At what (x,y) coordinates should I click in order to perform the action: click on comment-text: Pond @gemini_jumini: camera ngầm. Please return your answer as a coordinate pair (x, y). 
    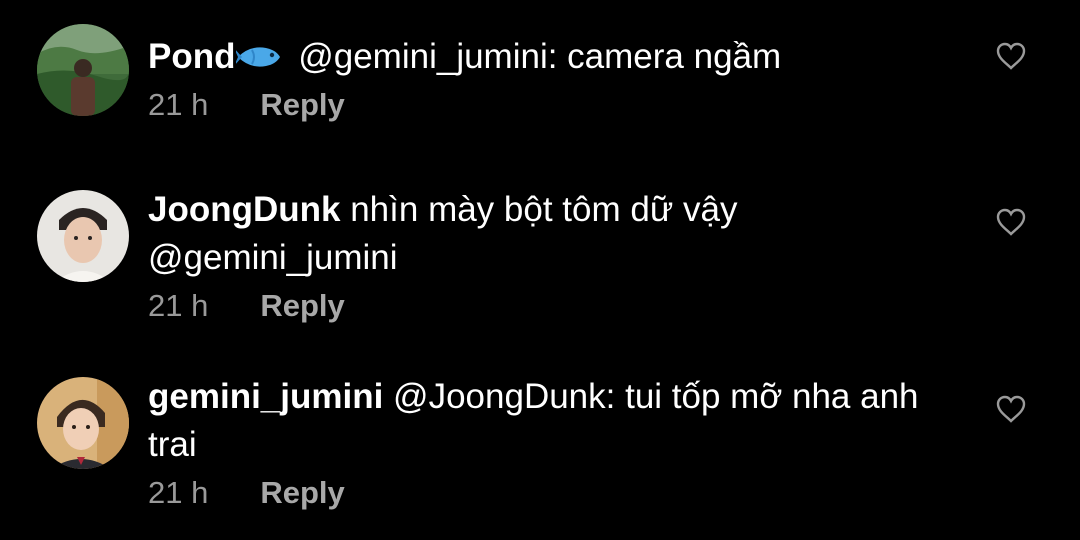
    Looking at the image, I should click on (553, 57).